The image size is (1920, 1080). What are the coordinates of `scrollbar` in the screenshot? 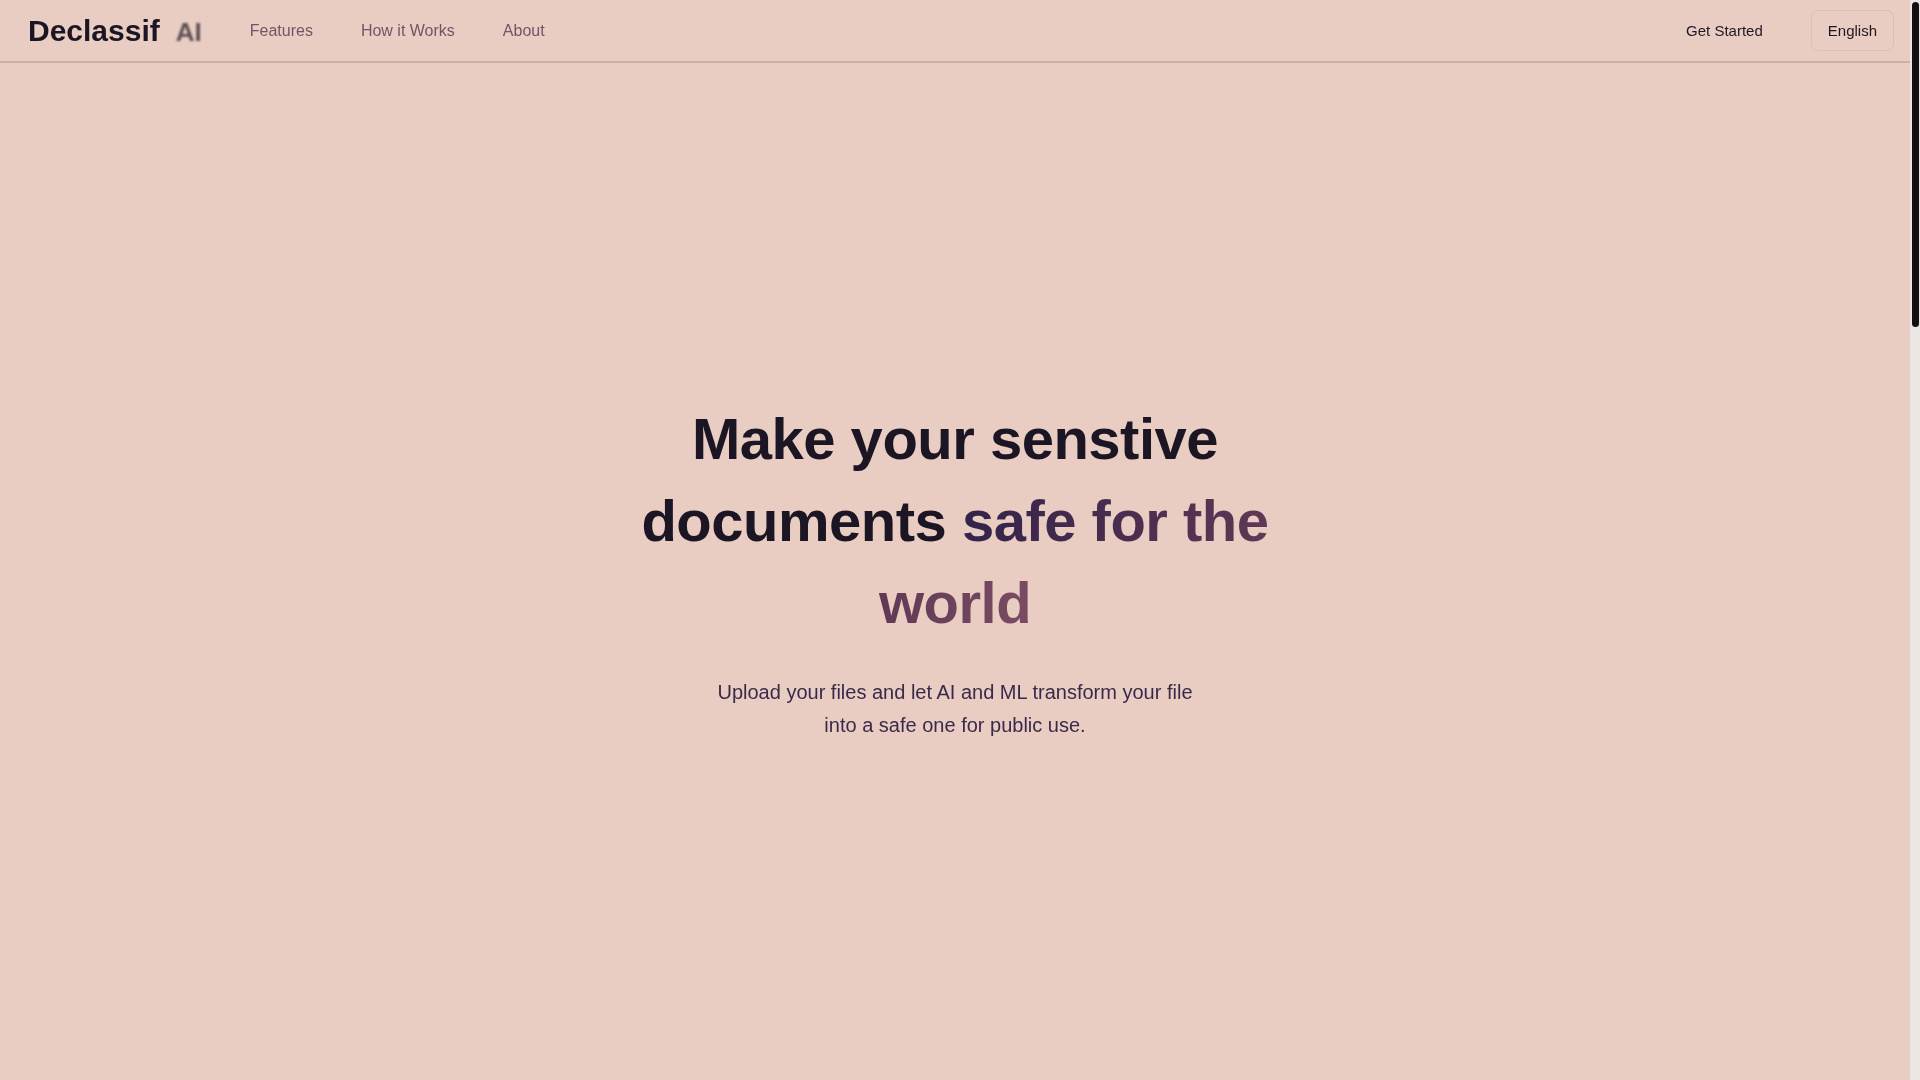 It's located at (1915, 540).